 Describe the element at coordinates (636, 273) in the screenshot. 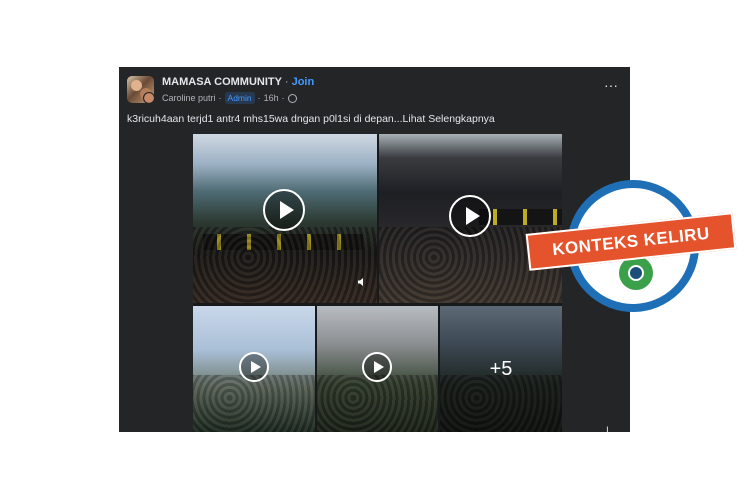

I see `stamp-logo-icon` at that location.